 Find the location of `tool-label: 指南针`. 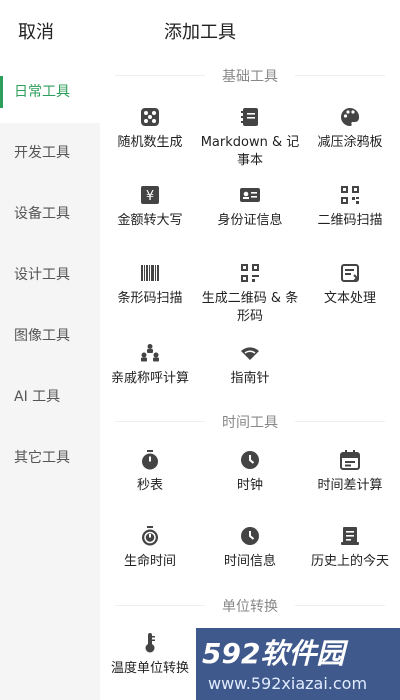

tool-label: 指南针 is located at coordinates (250, 378).